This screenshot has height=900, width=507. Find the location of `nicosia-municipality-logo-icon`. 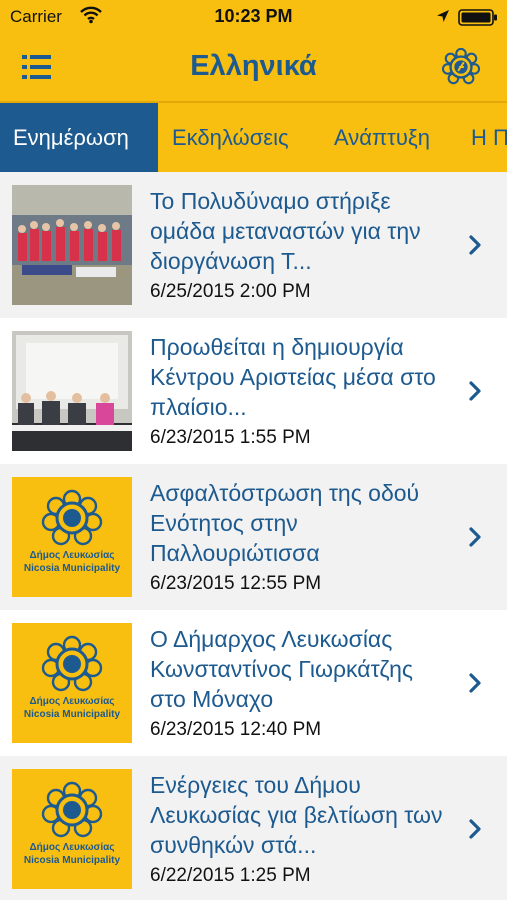

nicosia-municipality-logo-icon is located at coordinates (461, 66).